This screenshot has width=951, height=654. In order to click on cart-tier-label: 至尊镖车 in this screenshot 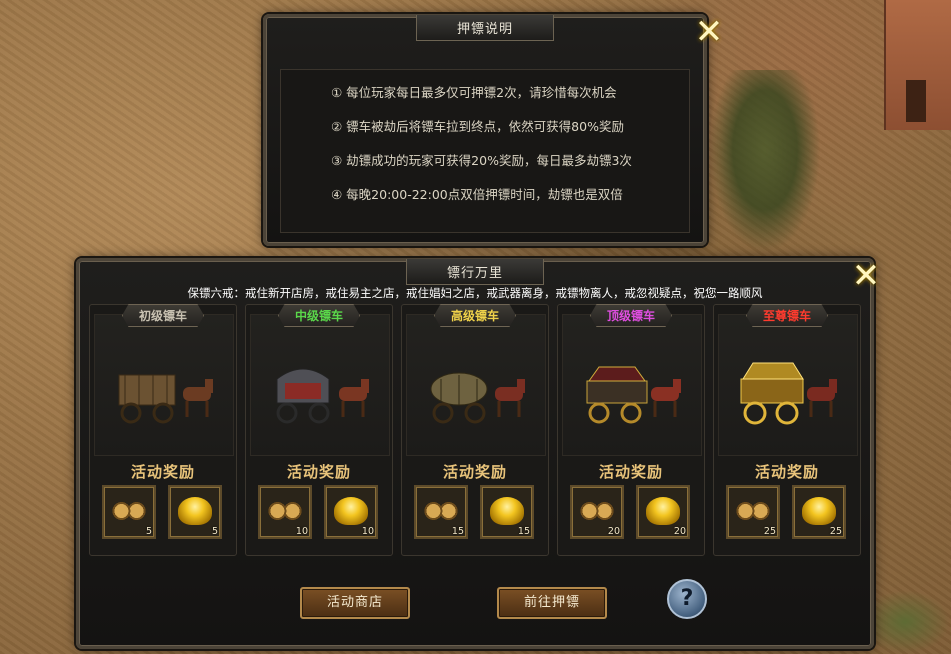, I will do `click(787, 315)`.